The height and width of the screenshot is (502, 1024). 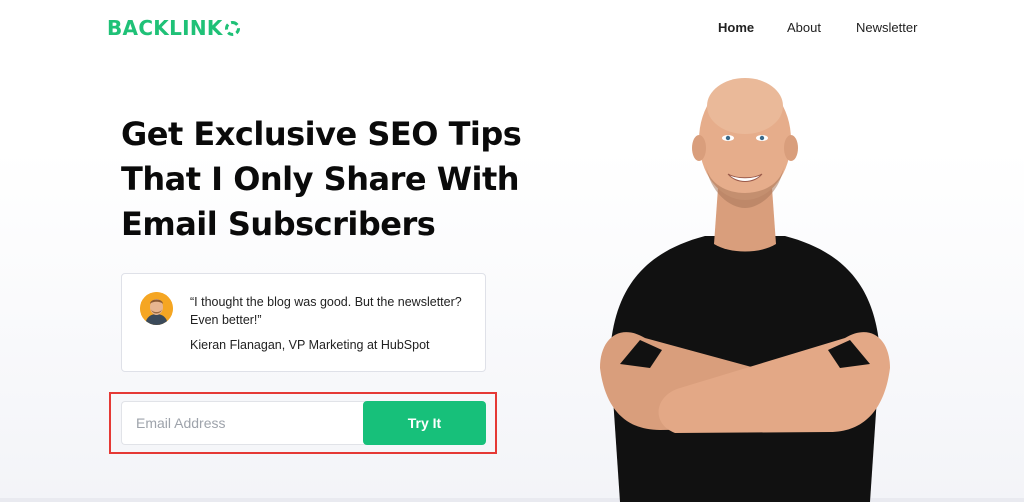 What do you see at coordinates (321, 134) in the screenshot?
I see `headline-line-1: Get Exclusive SEO Tips` at bounding box center [321, 134].